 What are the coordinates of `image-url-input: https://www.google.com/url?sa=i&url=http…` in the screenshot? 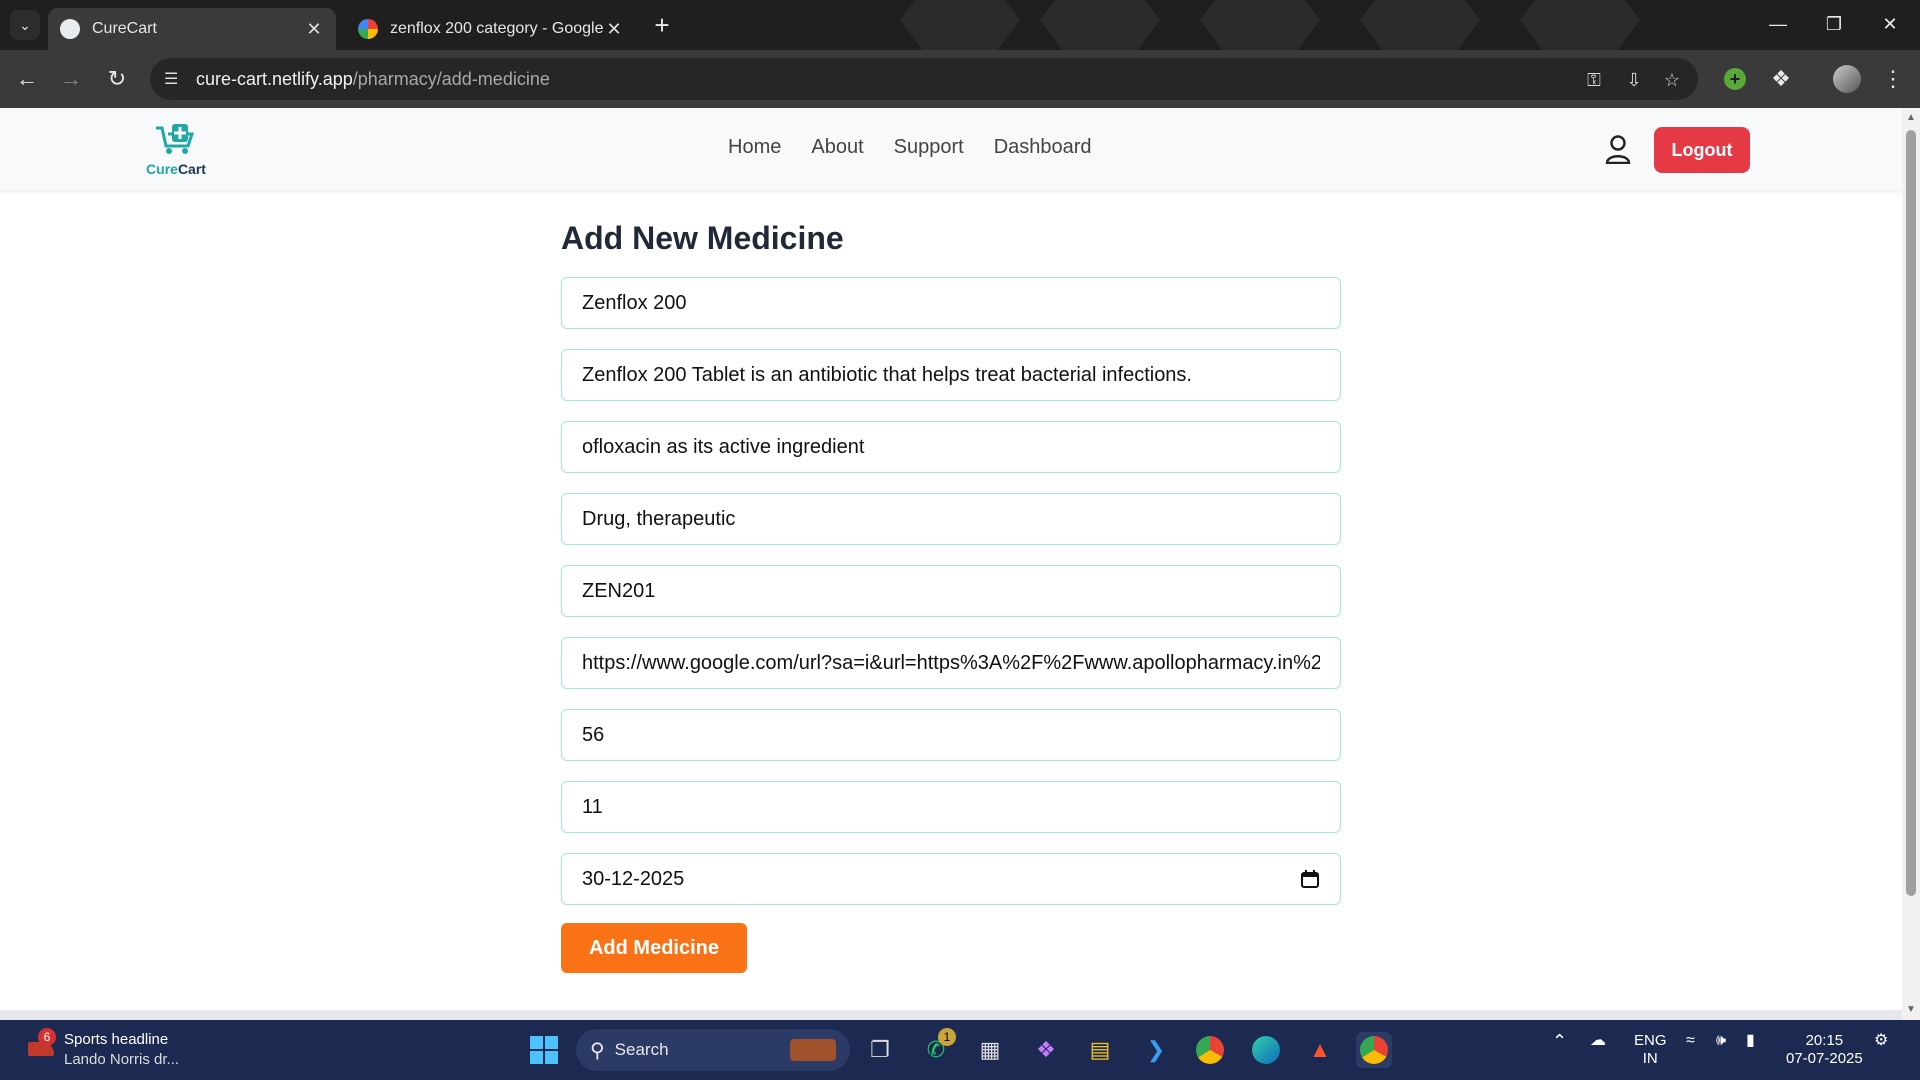 It's located at (951, 663).